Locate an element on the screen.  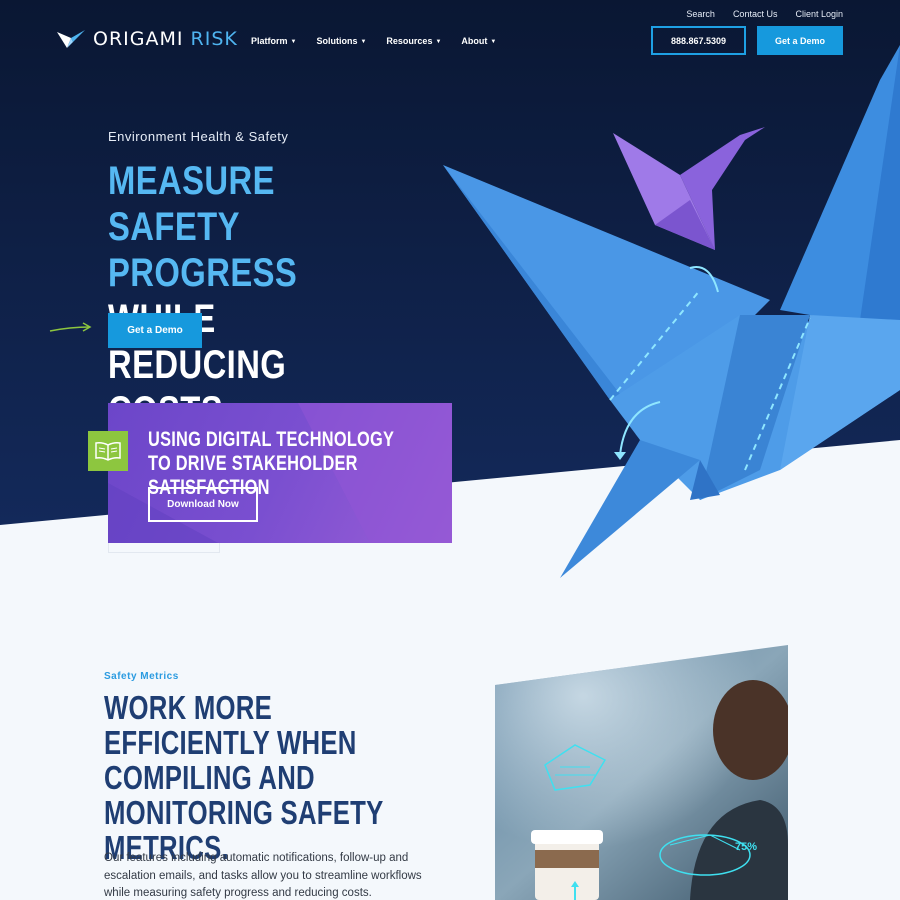
download-now-button: Download Now is located at coordinates (203, 504).